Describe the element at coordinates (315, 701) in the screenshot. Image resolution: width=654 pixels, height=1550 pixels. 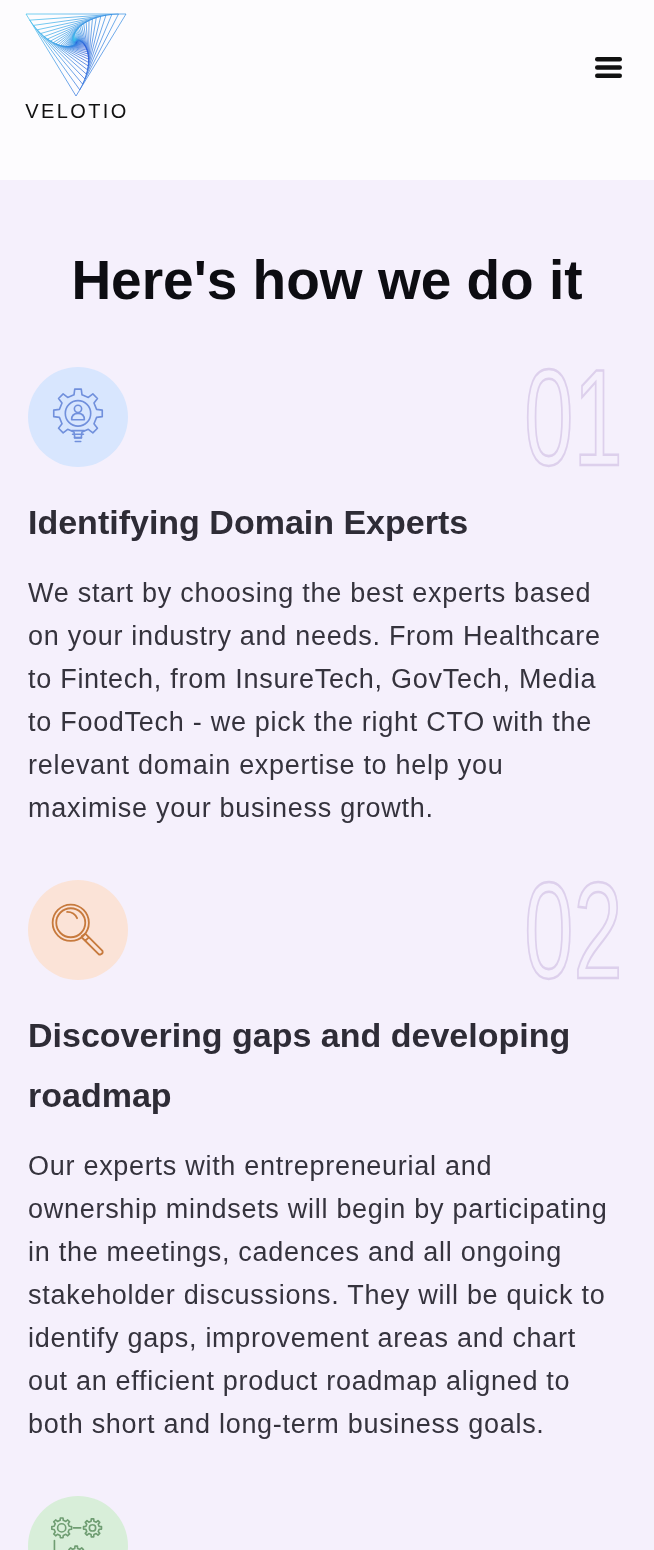
I see `step-description: We start by choosing the best experts based on your industry and needs. From Healthcare to Fintech, from InsureTech, GovTech, Media to FoodTech - we pick the right CTO with the relevant domain expertise to help you maximise your business growth.` at that location.